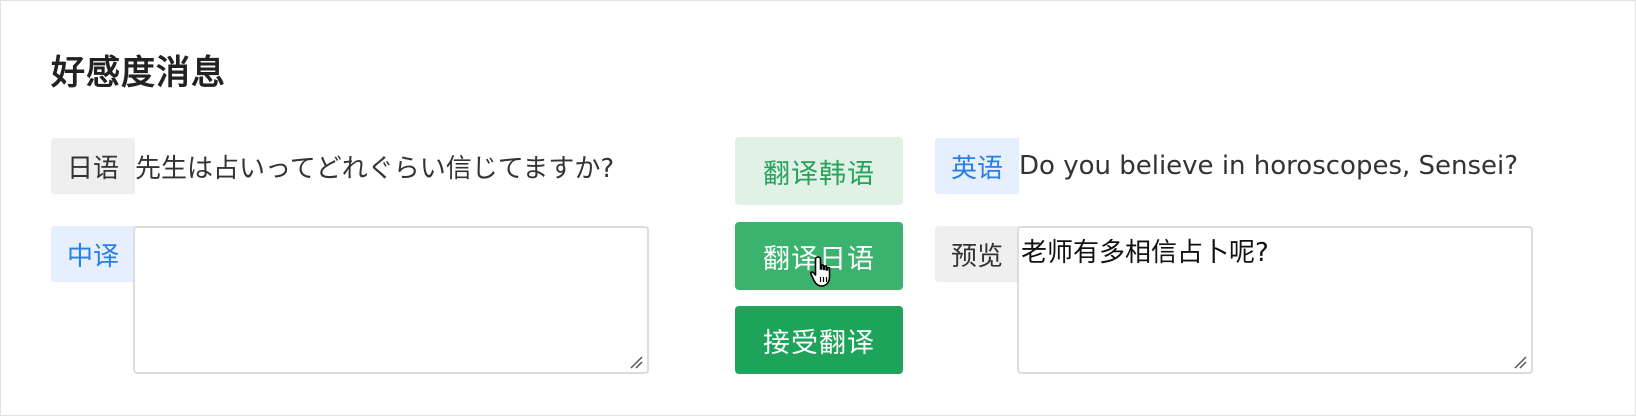 This screenshot has width=1636, height=416. What do you see at coordinates (1275, 300) in the screenshot?
I see `preview-input: 老师有多相信占卜呢?` at bounding box center [1275, 300].